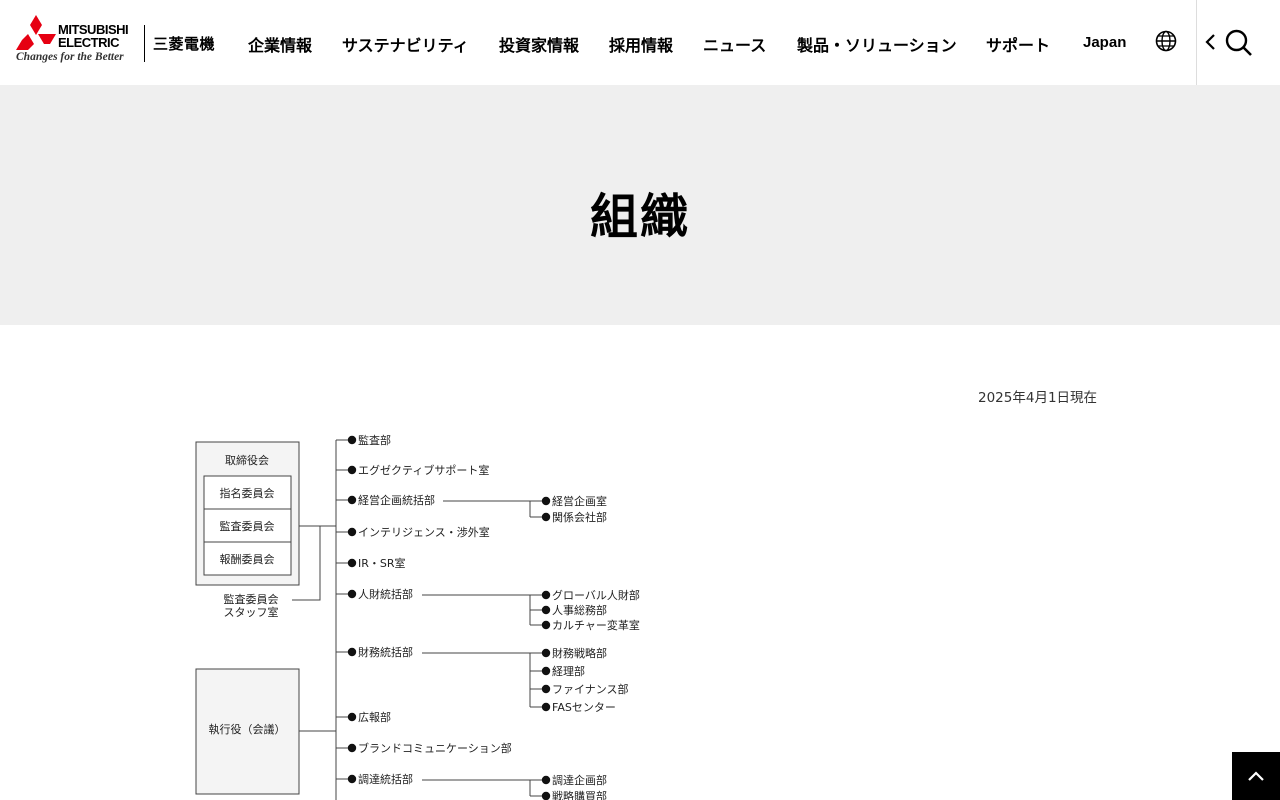 Image resolution: width=1280 pixels, height=800 pixels. What do you see at coordinates (596, 595) in the screenshot?
I see `sub-department-label: グローバル人財部` at bounding box center [596, 595].